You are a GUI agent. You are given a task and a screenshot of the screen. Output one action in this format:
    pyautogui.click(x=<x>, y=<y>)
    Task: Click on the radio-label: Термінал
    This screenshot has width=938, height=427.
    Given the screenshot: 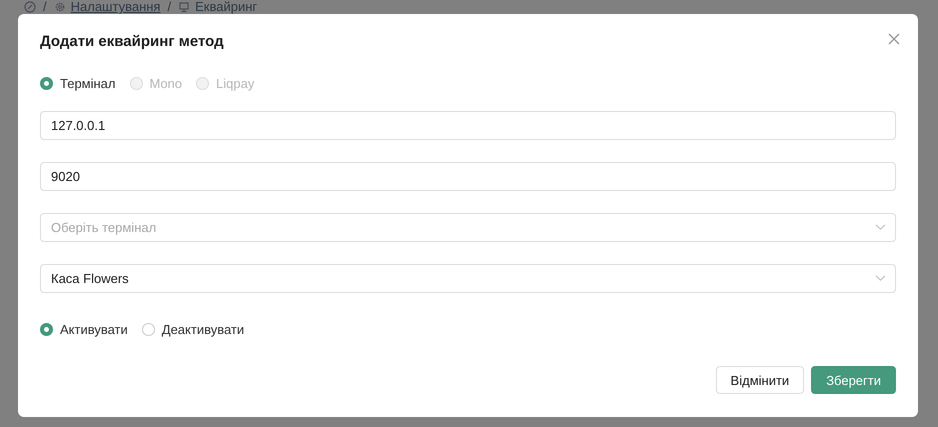 What is the action you would take?
    pyautogui.click(x=88, y=83)
    